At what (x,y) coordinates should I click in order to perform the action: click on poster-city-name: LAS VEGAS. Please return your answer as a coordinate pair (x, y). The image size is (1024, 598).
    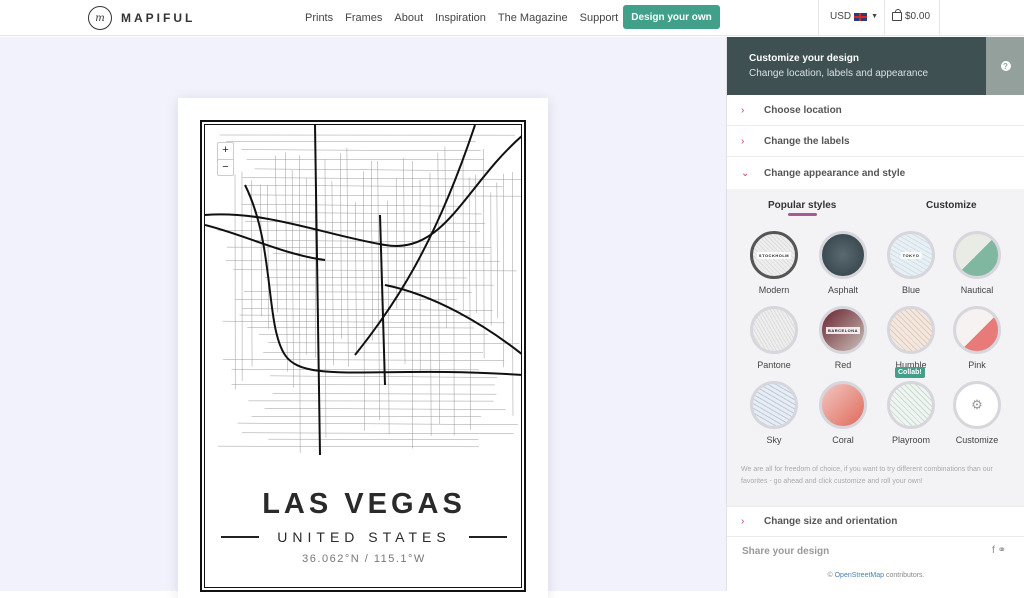
    Looking at the image, I should click on (363, 504).